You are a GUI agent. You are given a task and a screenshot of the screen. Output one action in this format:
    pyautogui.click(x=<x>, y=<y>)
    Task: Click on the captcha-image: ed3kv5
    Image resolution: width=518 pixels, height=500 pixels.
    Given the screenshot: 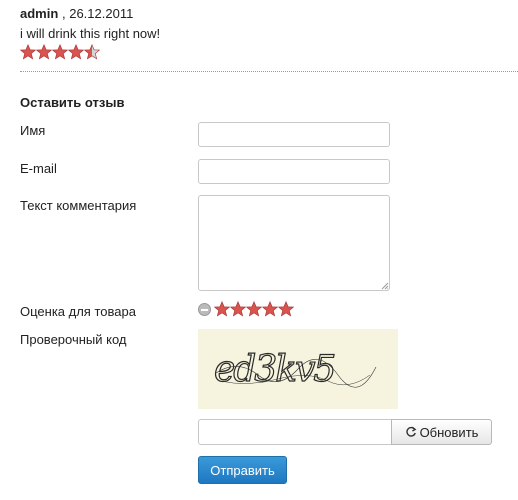 What is the action you would take?
    pyautogui.click(x=298, y=369)
    